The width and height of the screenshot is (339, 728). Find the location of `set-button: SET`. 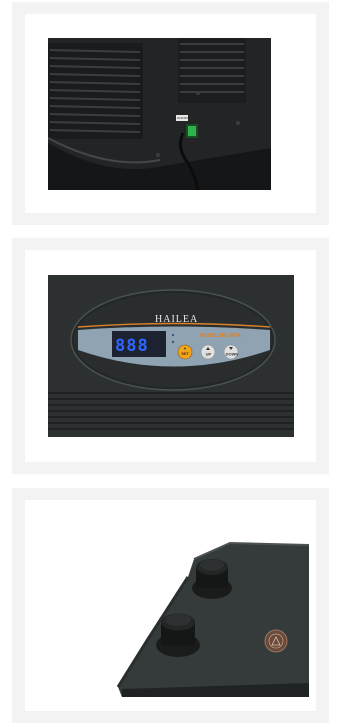

set-button: SET is located at coordinates (185, 352).